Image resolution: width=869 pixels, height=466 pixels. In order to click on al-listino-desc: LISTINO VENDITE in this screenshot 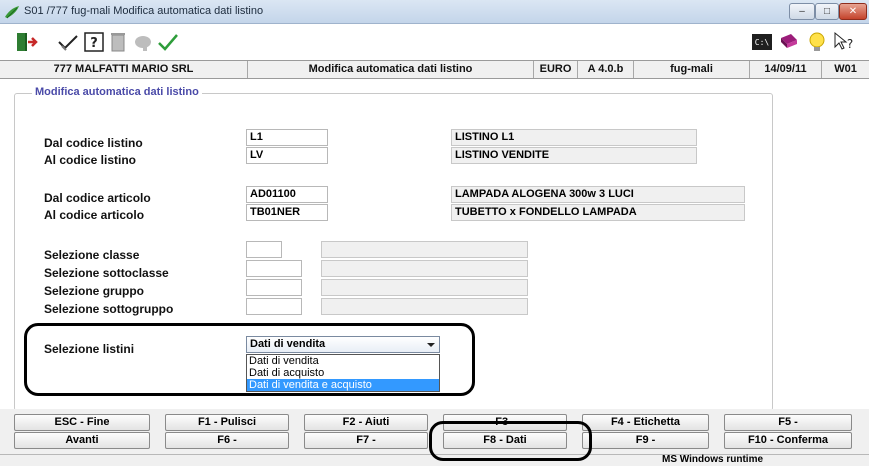, I will do `click(574, 155)`.